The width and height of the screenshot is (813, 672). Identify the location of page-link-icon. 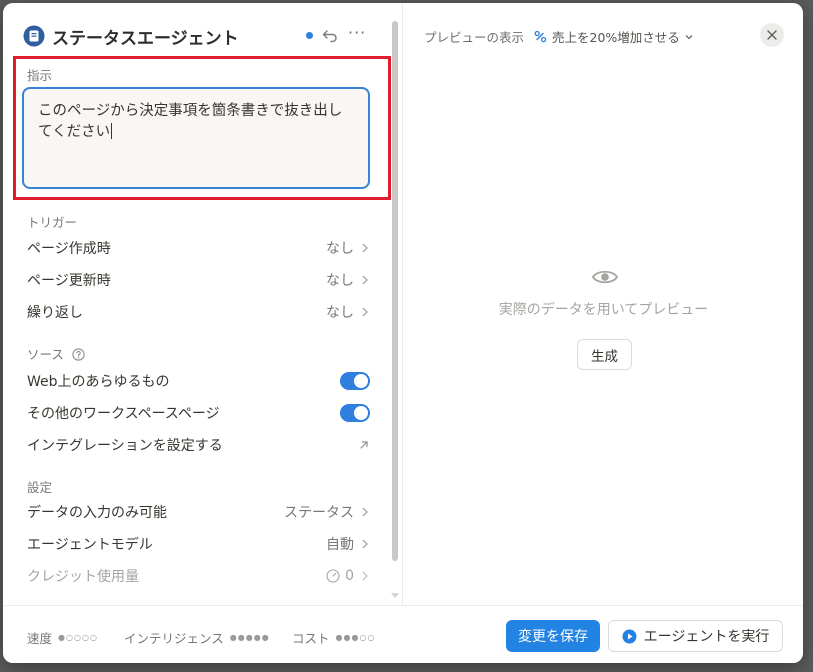
(540, 36).